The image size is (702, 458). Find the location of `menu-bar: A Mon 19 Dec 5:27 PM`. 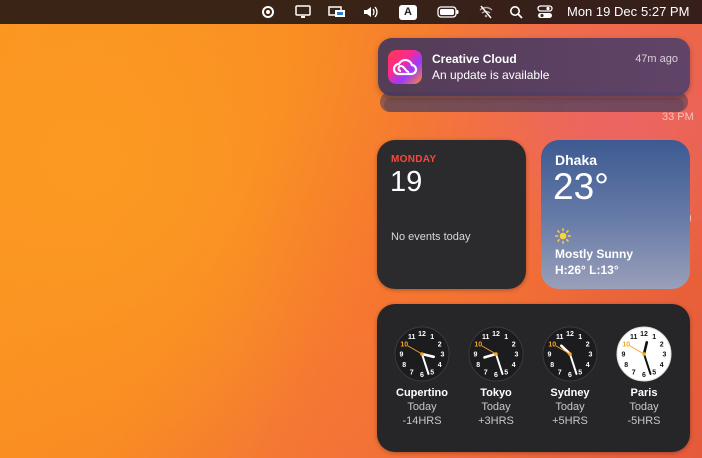

menu-bar: A Mon 19 Dec 5:27 PM is located at coordinates (351, 12).